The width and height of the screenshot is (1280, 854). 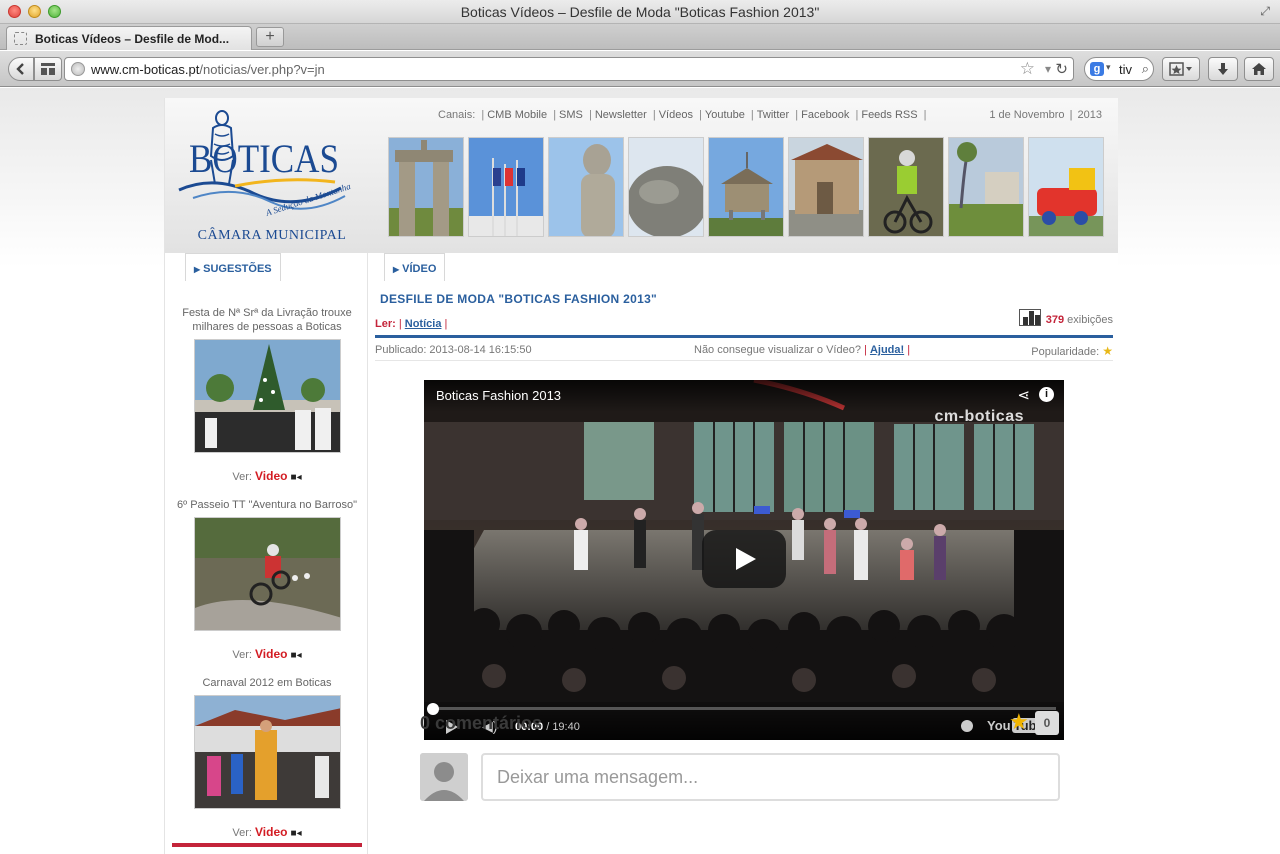 I want to click on back-arrow-icon, so click(x=20, y=69).